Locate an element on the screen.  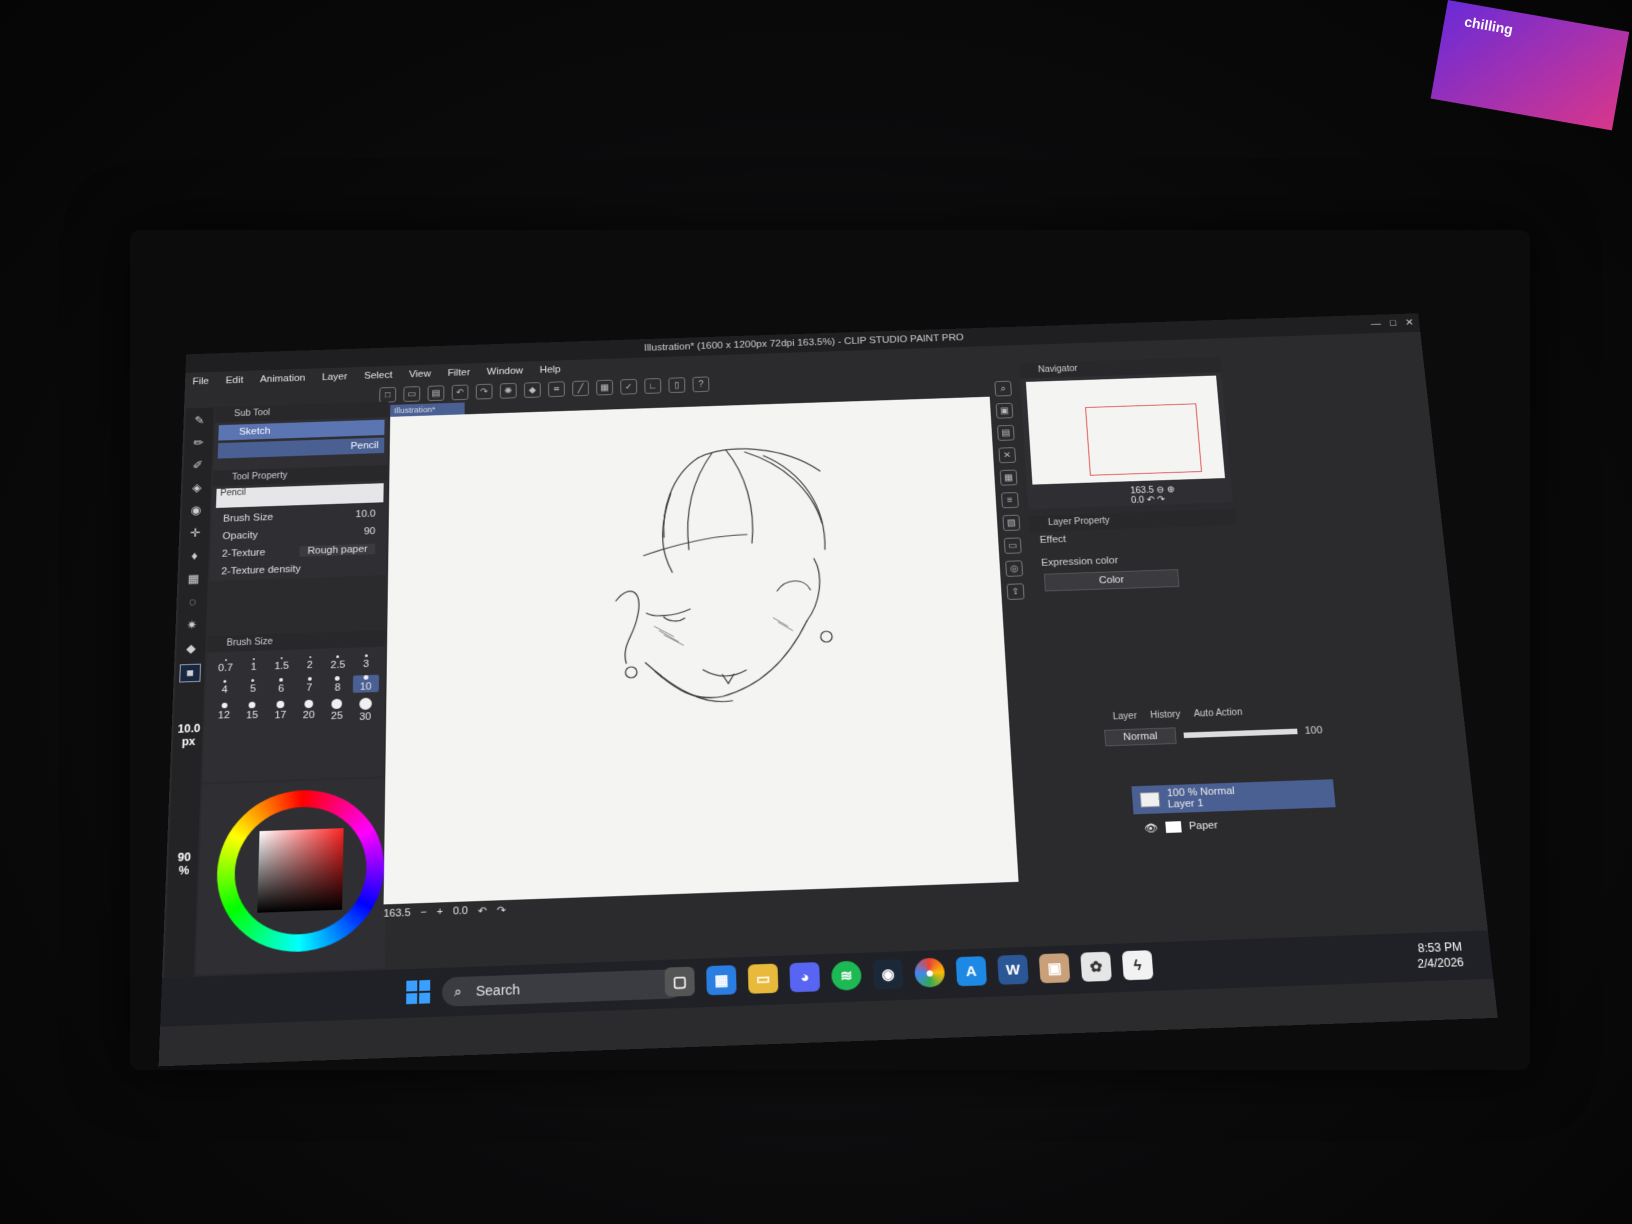
snap-ruler-icon: ╱ is located at coordinates (580, 388).